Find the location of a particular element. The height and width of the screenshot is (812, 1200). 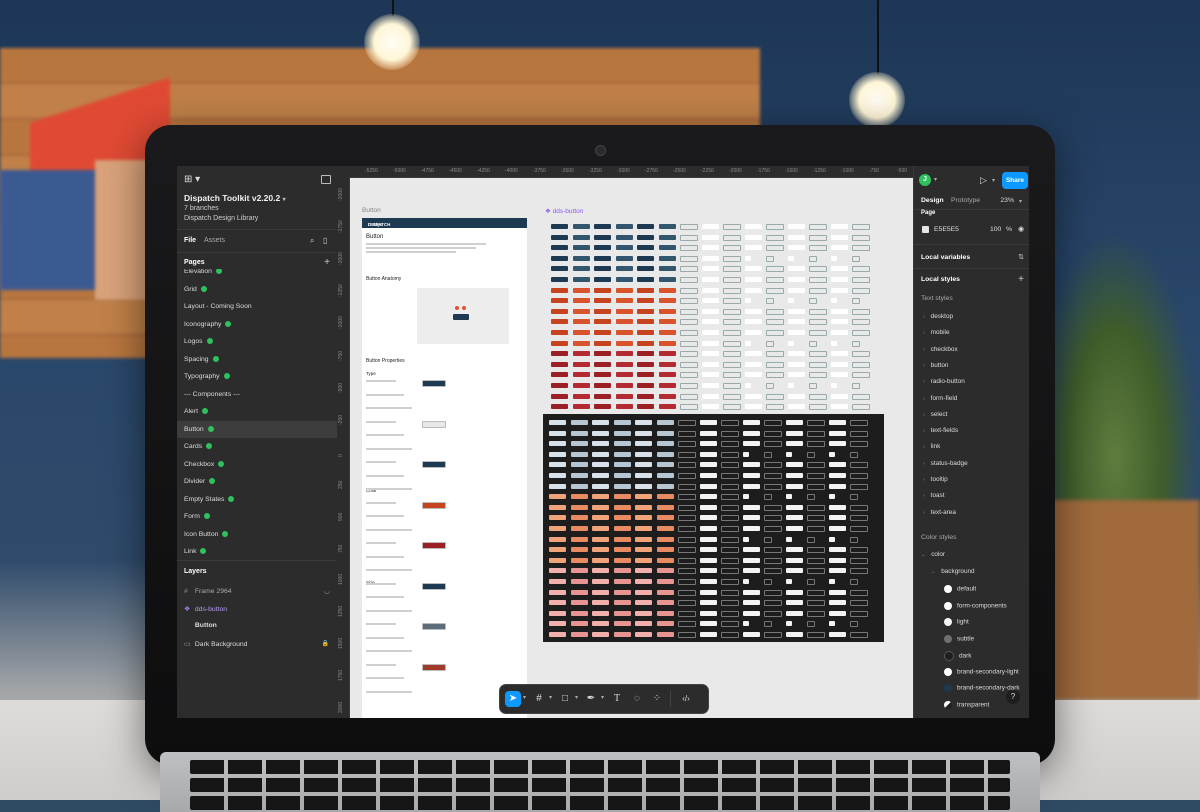

chevron-down-icon: ▾ is located at coordinates (993, 180).